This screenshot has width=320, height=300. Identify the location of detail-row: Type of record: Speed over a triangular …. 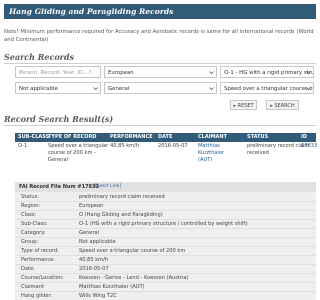
(165, 251).